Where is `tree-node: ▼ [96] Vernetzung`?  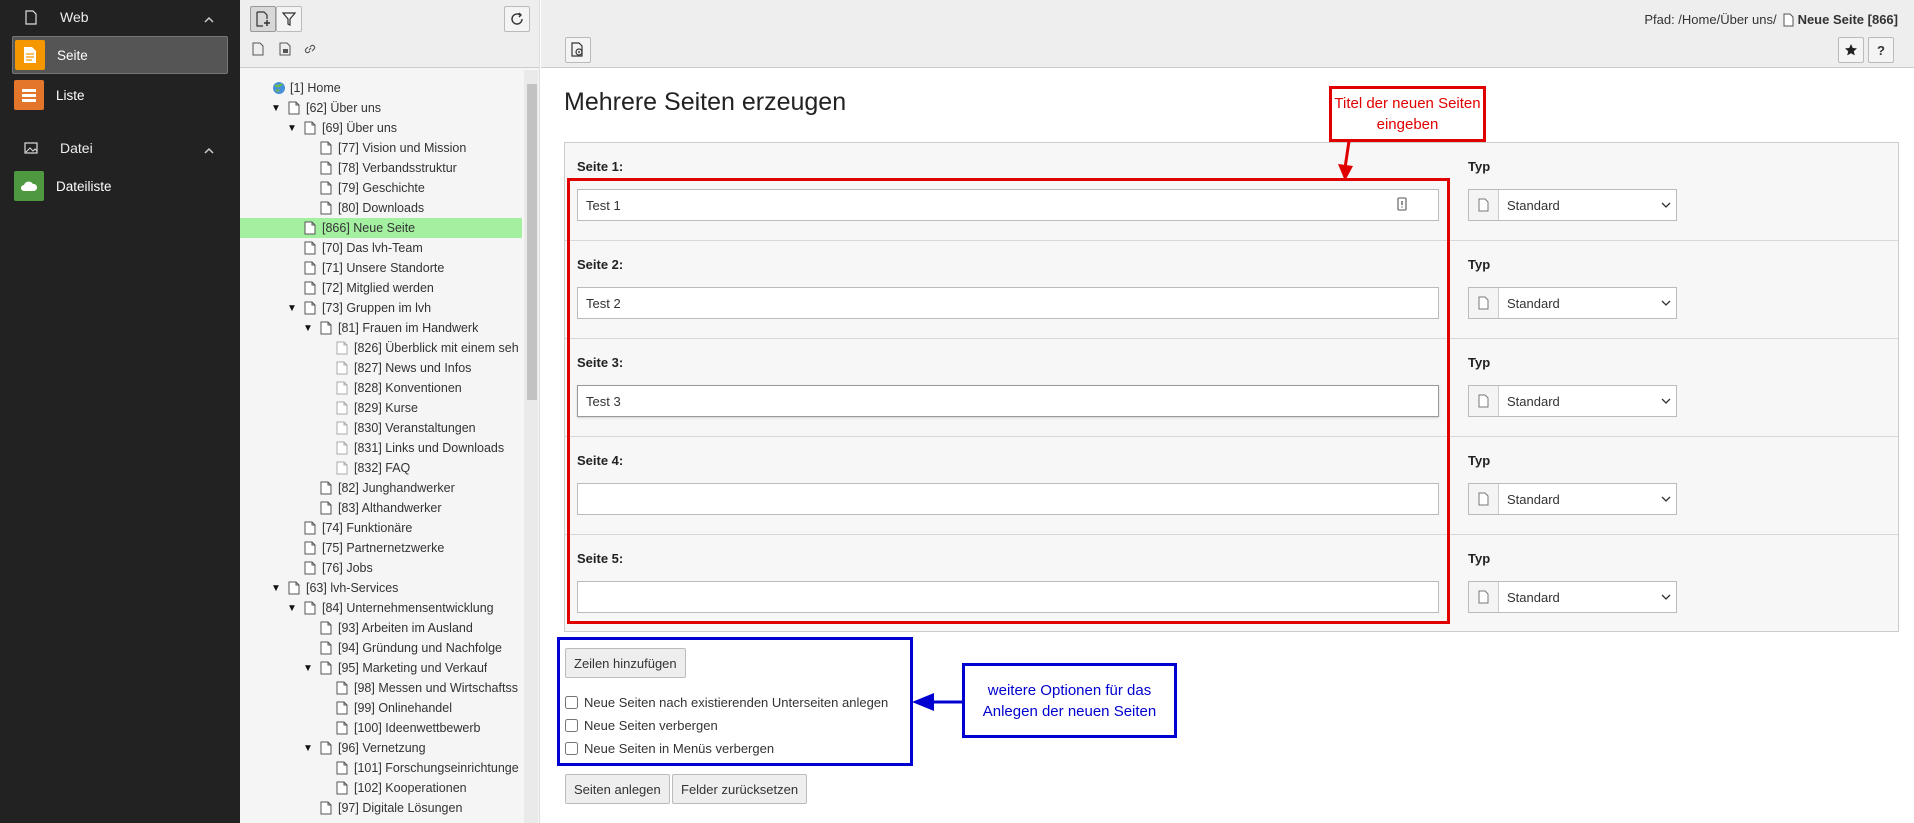 tree-node: ▼ [96] Vernetzung is located at coordinates (381, 748).